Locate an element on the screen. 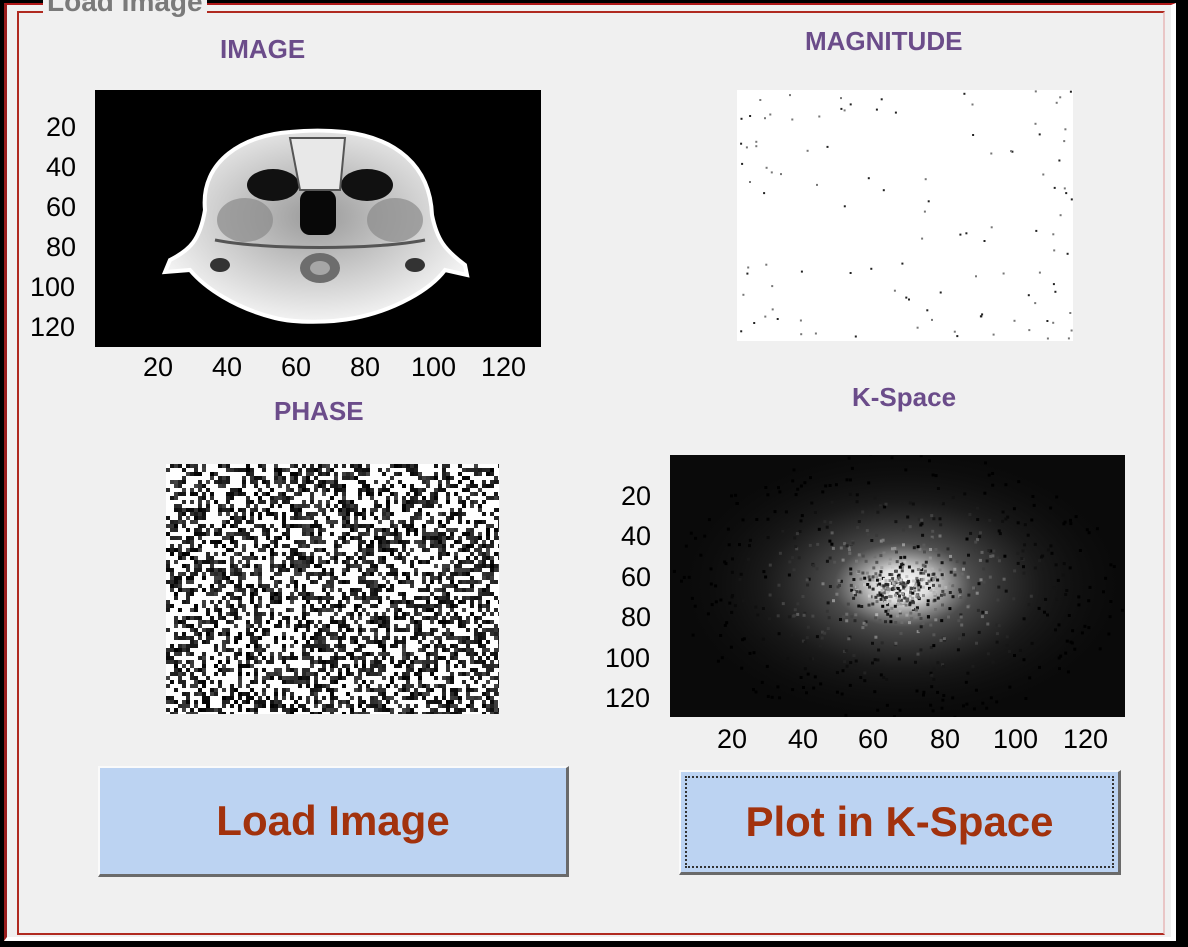  plot-kspace-button: Plot in K-Space is located at coordinates (900, 822).